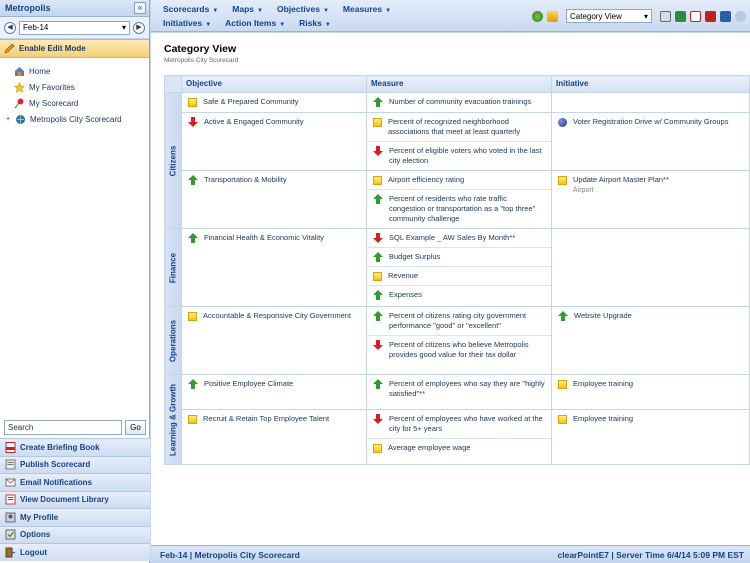 This screenshot has height=563, width=750. What do you see at coordinates (19, 103) in the screenshot?
I see `pin-icon` at bounding box center [19, 103].